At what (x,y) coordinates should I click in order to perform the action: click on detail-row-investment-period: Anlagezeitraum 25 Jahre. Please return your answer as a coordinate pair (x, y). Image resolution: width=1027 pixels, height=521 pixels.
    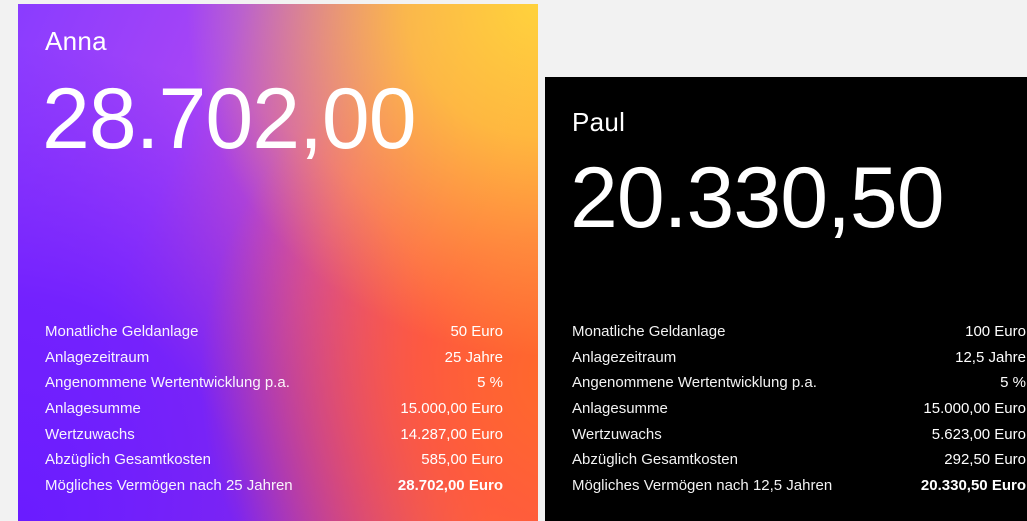
    Looking at the image, I should click on (274, 361).